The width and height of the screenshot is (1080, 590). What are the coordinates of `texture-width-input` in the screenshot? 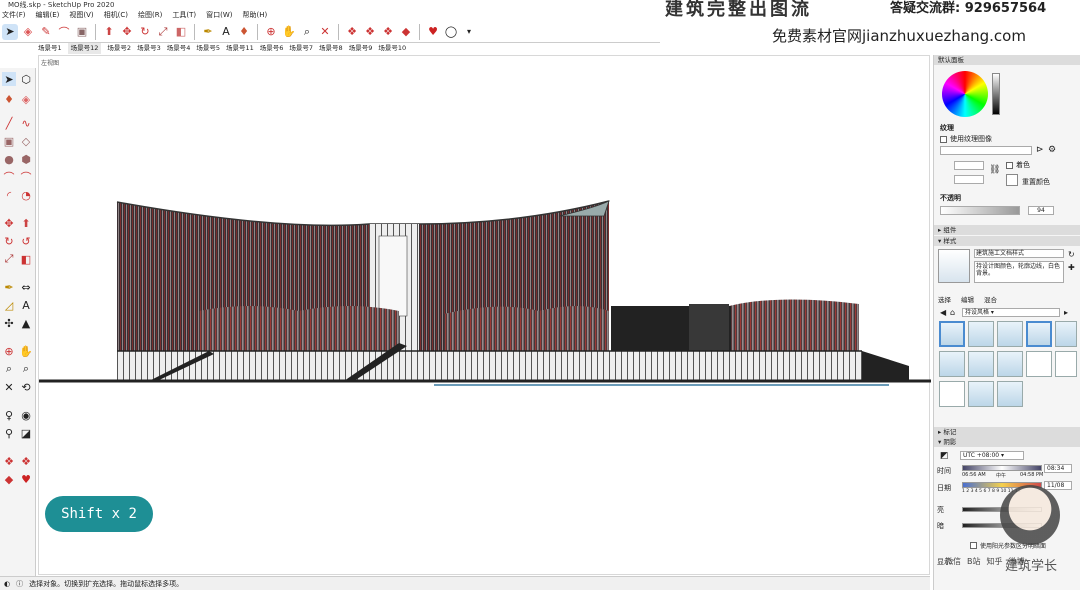 It's located at (969, 165).